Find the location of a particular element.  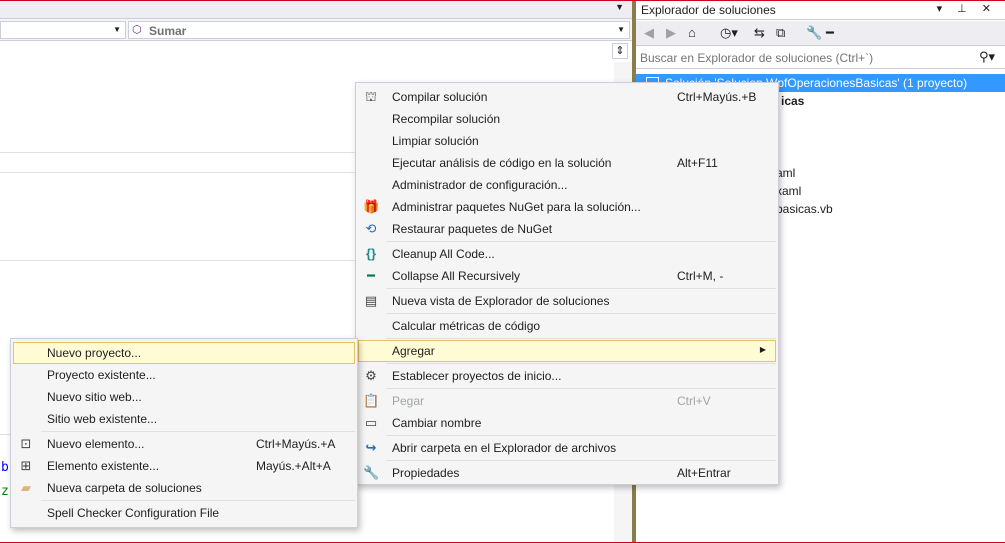

preview-icon: ━ is located at coordinates (830, 33).